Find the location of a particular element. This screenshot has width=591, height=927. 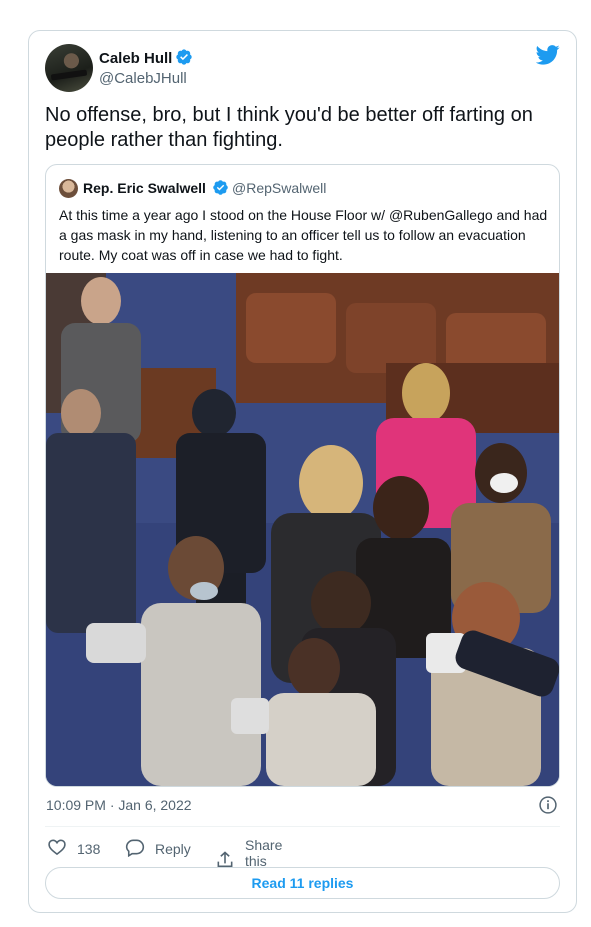

author-handle: @CalebJHull is located at coordinates (143, 78).